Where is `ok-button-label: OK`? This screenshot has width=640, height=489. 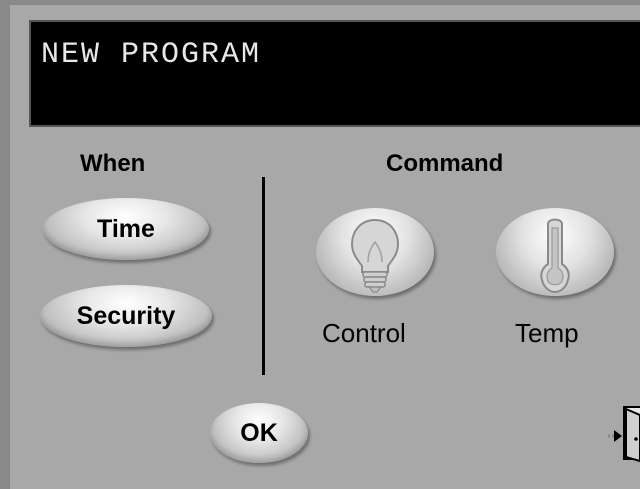 ok-button-label: OK is located at coordinates (259, 432).